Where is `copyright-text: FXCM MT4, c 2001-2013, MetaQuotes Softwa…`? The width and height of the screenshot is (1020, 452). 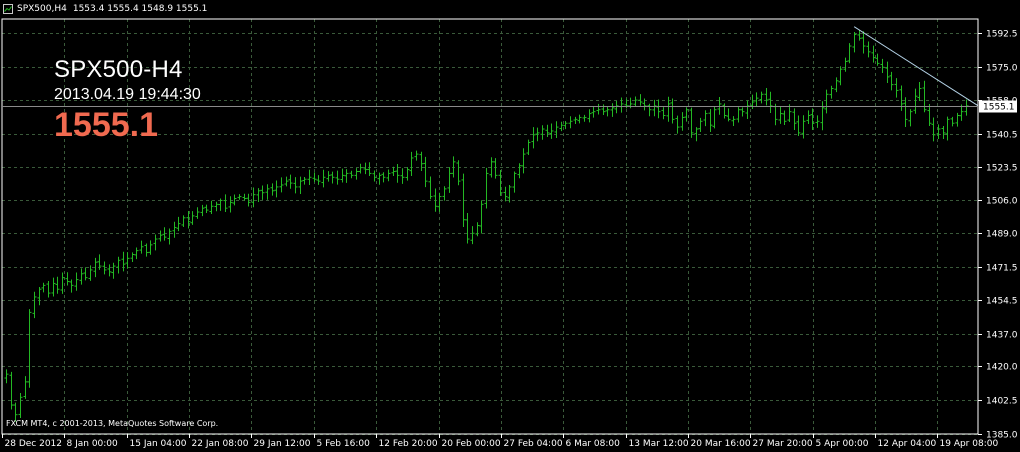
copyright-text: FXCM MT4, c 2001-2013, MetaQuotes Softwa… is located at coordinates (112, 423).